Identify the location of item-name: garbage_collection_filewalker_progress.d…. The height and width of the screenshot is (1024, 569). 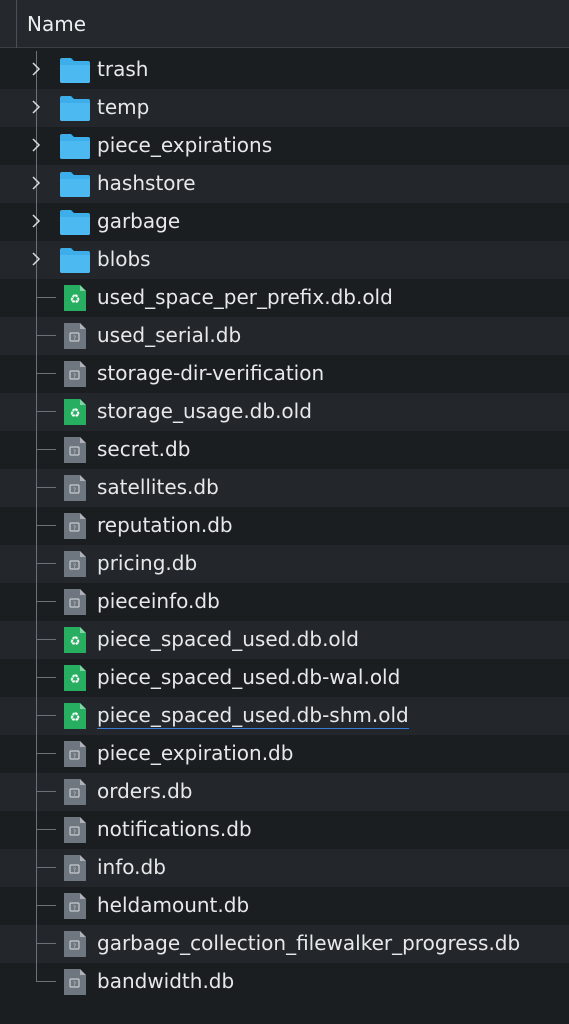
(308, 943).